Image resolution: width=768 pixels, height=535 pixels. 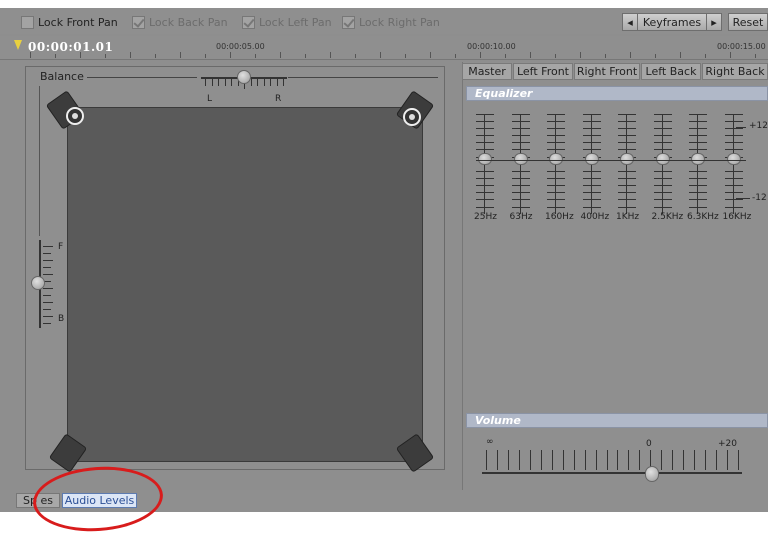 I want to click on tab-right-back: Right Back, so click(x=735, y=71).